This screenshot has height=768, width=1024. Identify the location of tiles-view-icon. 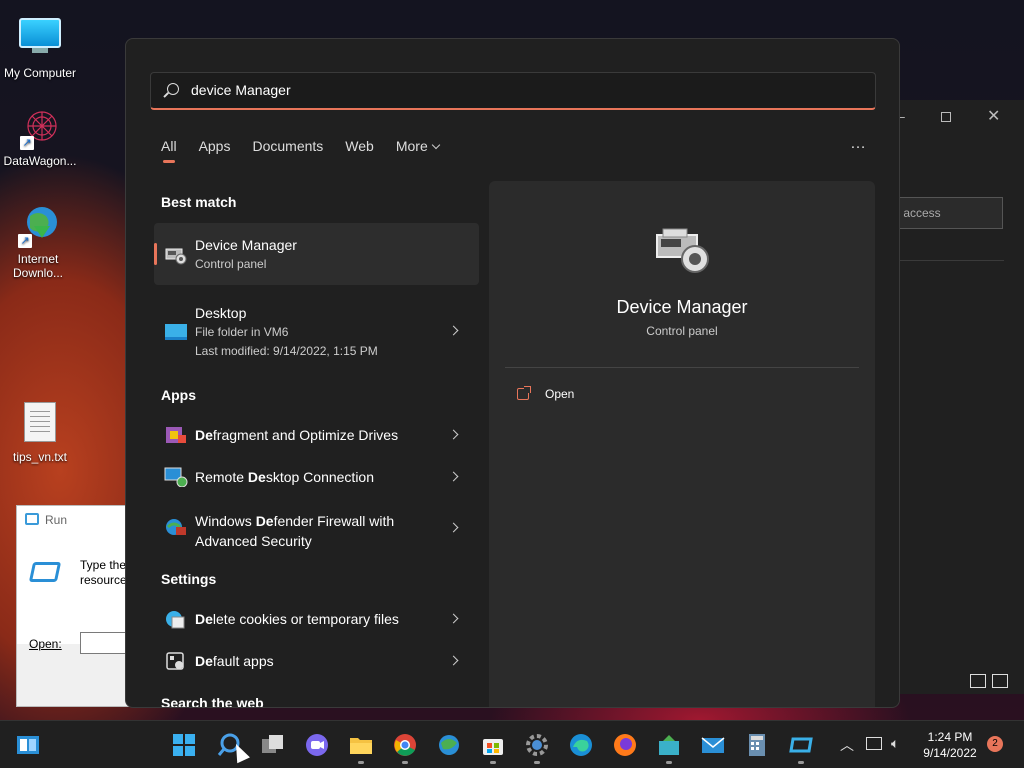
(1000, 681).